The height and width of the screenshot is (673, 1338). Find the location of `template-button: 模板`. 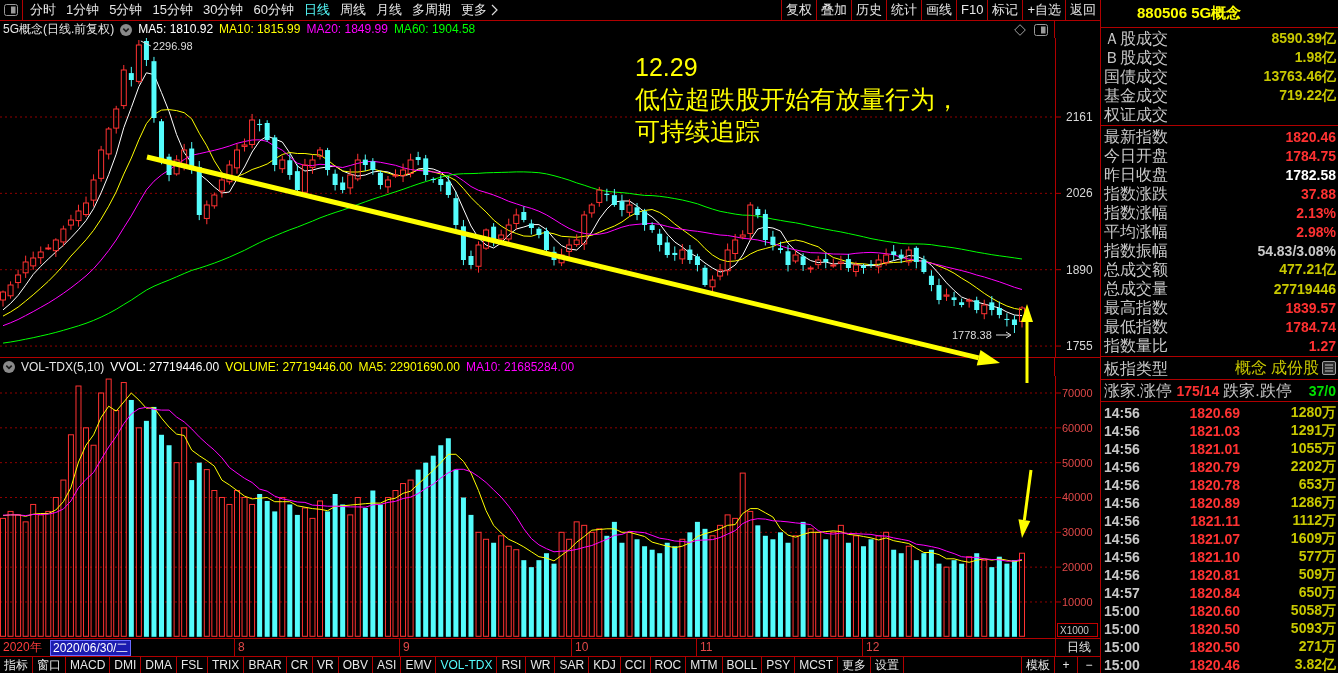

template-button: 模板 is located at coordinates (1037, 665).